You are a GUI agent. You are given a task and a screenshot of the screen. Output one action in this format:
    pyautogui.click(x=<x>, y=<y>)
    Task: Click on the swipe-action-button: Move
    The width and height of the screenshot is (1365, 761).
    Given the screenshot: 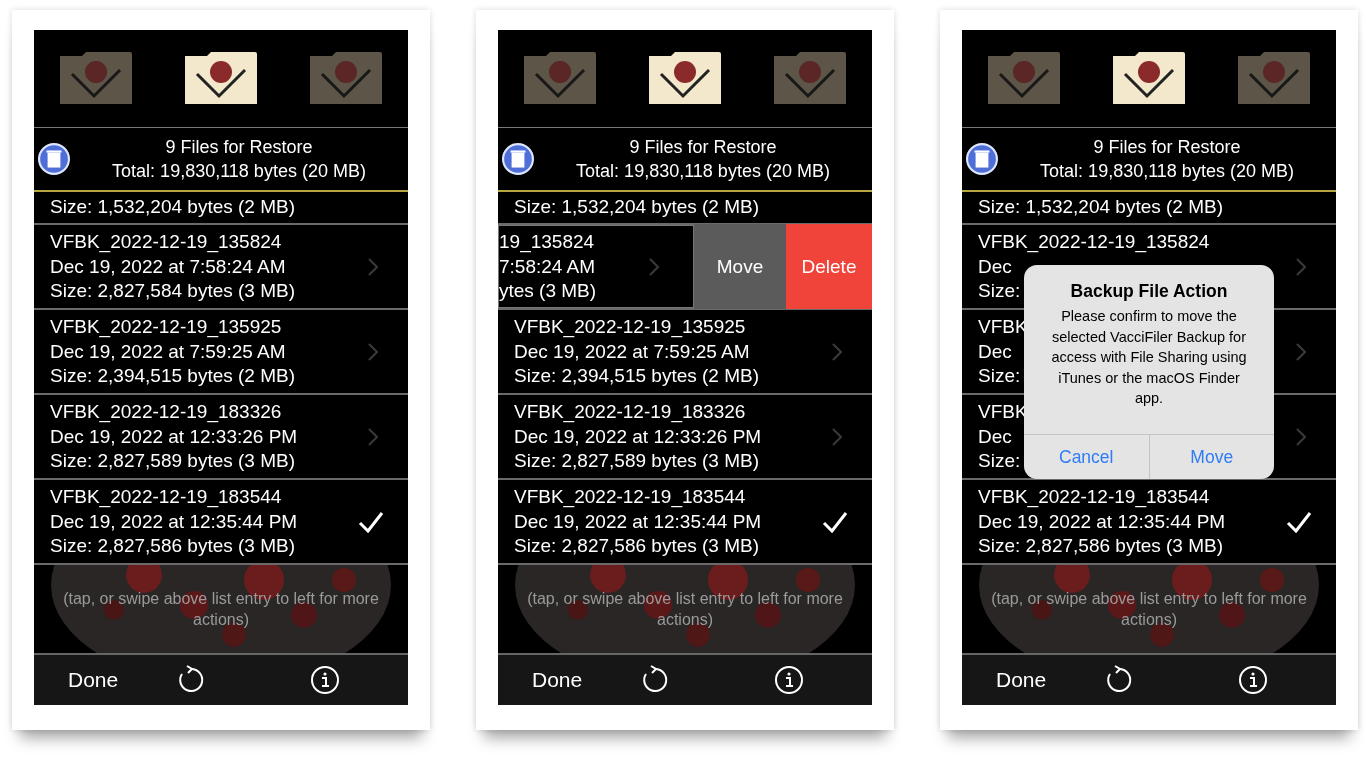 What is the action you would take?
    pyautogui.click(x=740, y=267)
    